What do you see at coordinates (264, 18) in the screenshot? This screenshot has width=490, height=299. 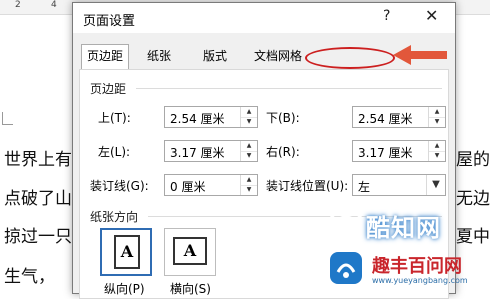 I see `dialog-titlebar: 页面设置 ? ✕` at bounding box center [264, 18].